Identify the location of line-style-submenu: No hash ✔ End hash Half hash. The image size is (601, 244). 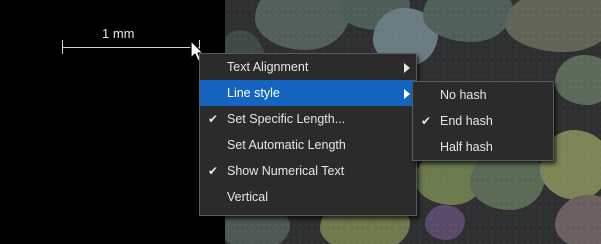
(483, 121).